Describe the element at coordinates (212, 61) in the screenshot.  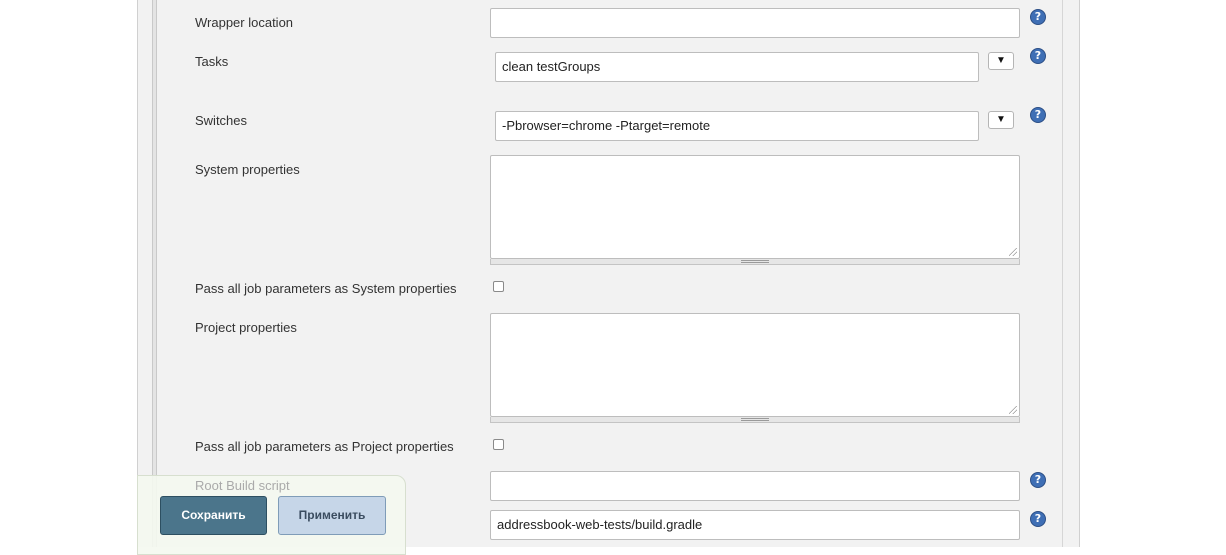
I see `tasks-label: Tasks` at that location.